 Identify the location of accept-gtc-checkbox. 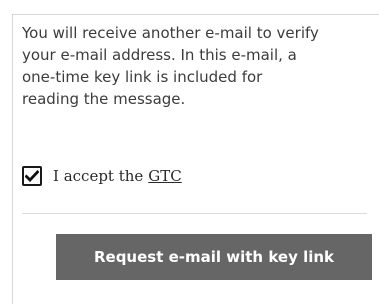
(32, 176).